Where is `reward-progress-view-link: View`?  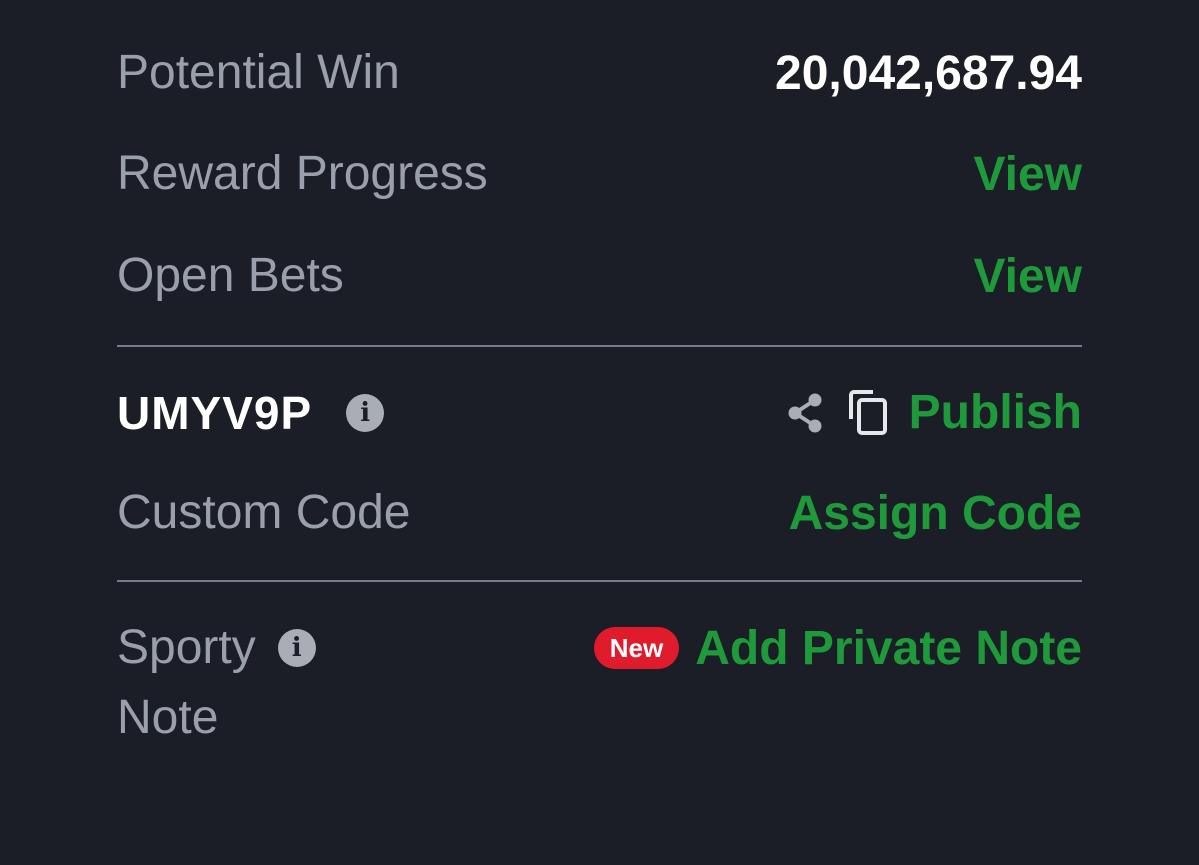 reward-progress-view-link: View is located at coordinates (1027, 174).